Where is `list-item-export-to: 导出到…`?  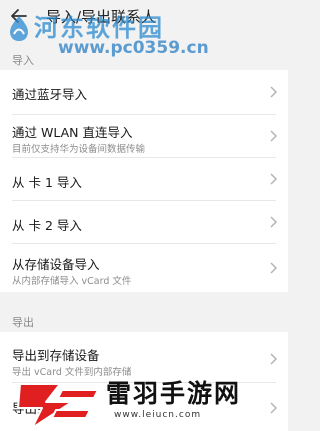
list-item-export-to: 导出到… is located at coordinates (144, 407).